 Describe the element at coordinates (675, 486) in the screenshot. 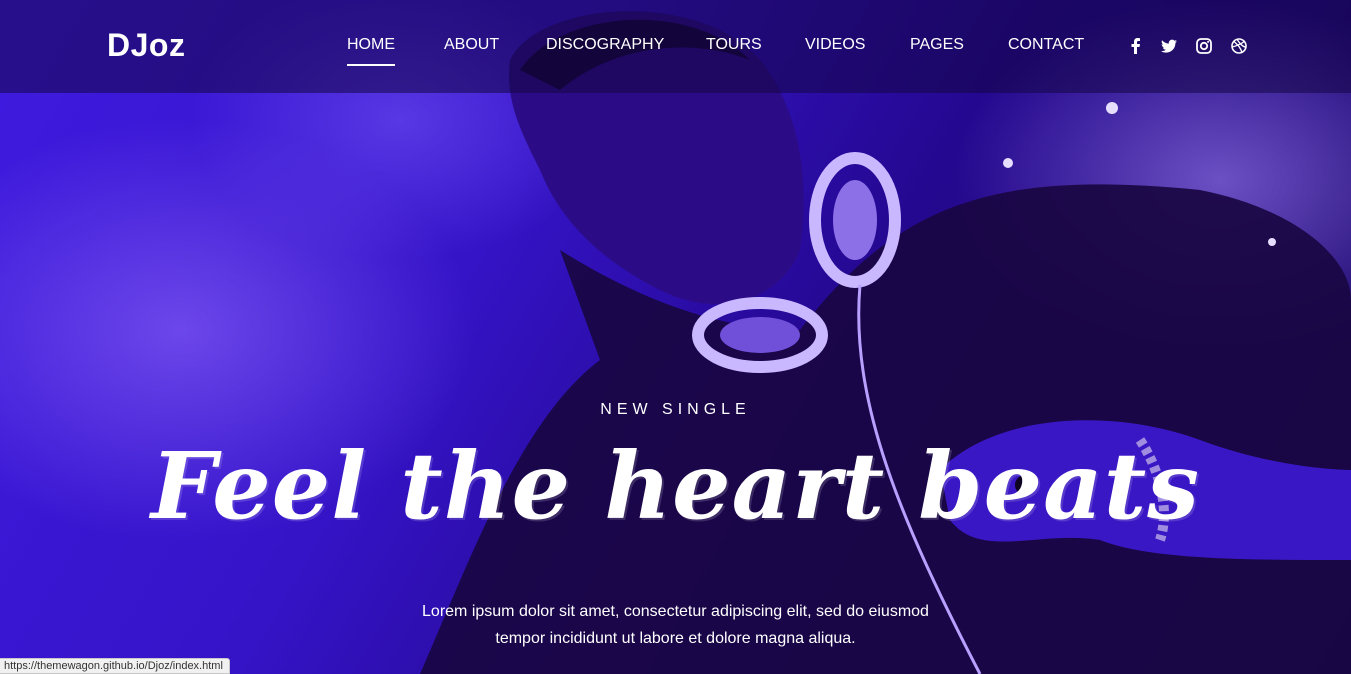

I see `hero-headline: Feel the heart beats` at that location.